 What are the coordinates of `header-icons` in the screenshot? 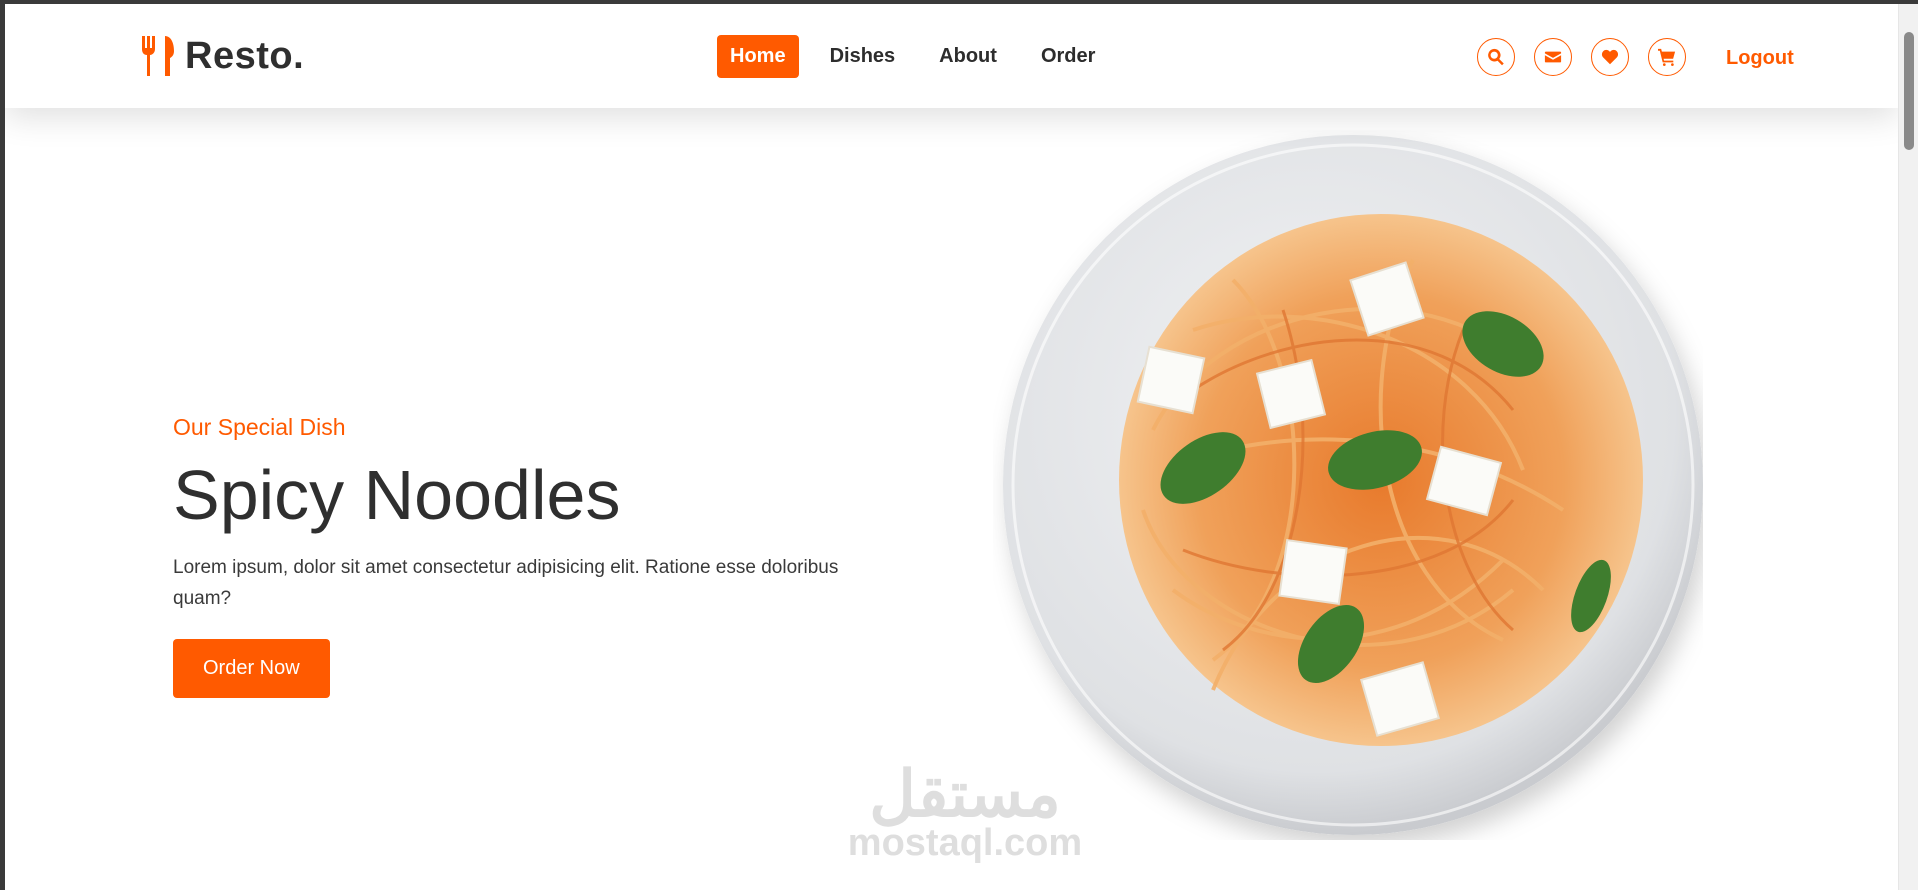 It's located at (1591, 57).